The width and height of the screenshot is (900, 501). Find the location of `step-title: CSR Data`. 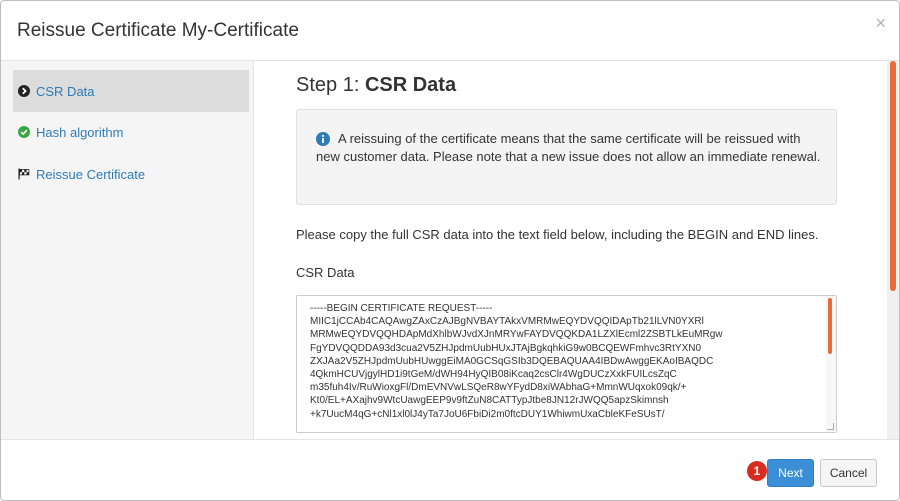

step-title: CSR Data is located at coordinates (410, 85).